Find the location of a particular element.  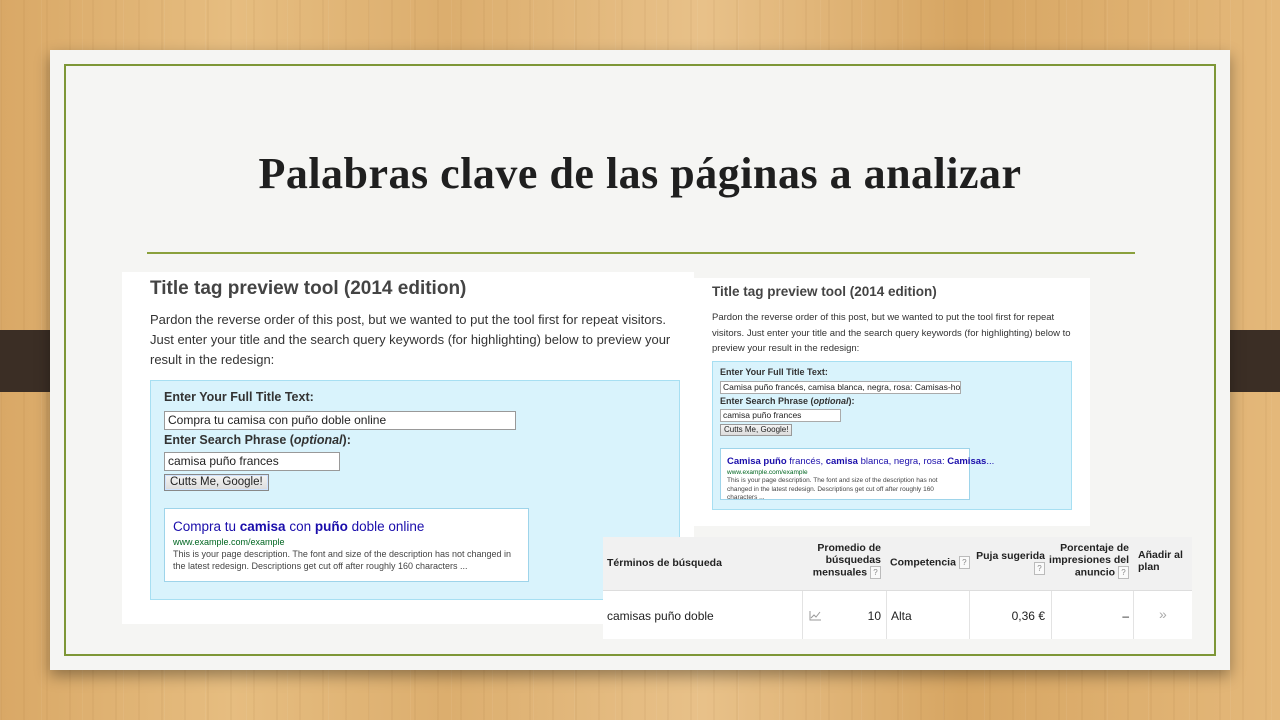

trend-chart-icon is located at coordinates (815, 615).